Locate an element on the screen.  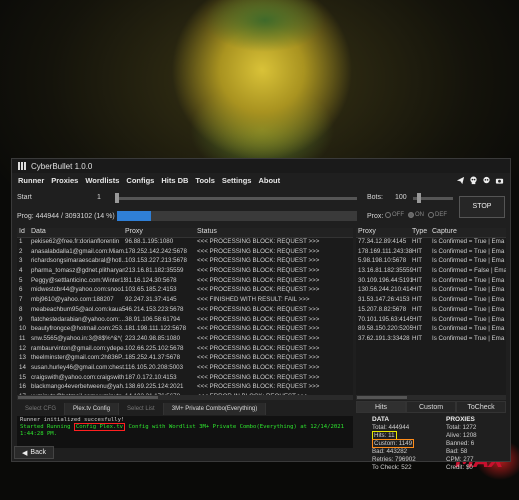
cell-id: 5 is located at coordinates (21, 280).